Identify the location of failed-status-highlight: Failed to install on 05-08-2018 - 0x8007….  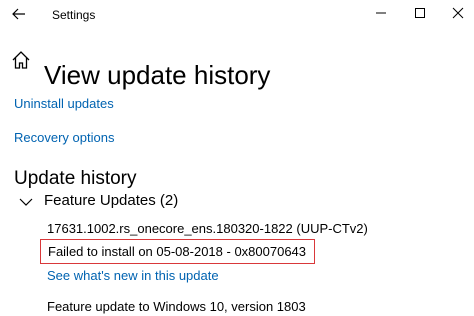
(177, 251).